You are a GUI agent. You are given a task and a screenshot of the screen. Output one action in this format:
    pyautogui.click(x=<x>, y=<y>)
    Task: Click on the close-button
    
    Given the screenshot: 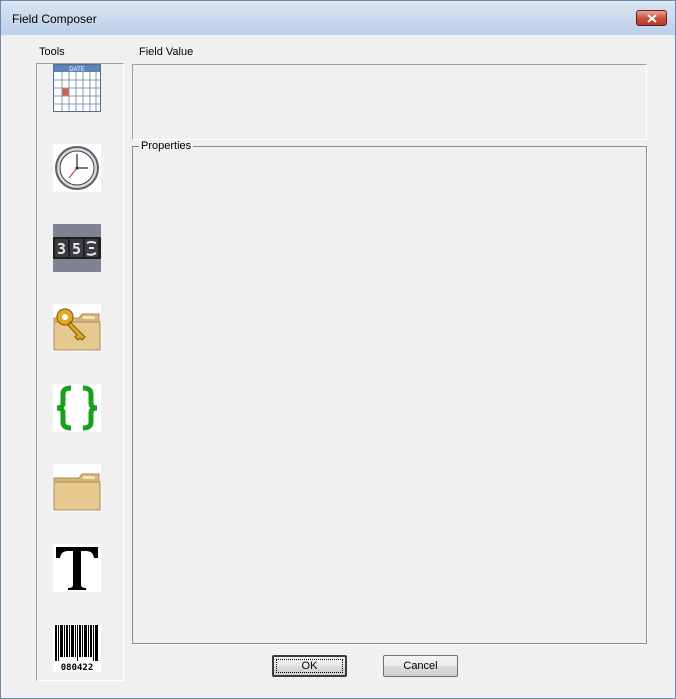 What is the action you would take?
    pyautogui.click(x=651, y=18)
    